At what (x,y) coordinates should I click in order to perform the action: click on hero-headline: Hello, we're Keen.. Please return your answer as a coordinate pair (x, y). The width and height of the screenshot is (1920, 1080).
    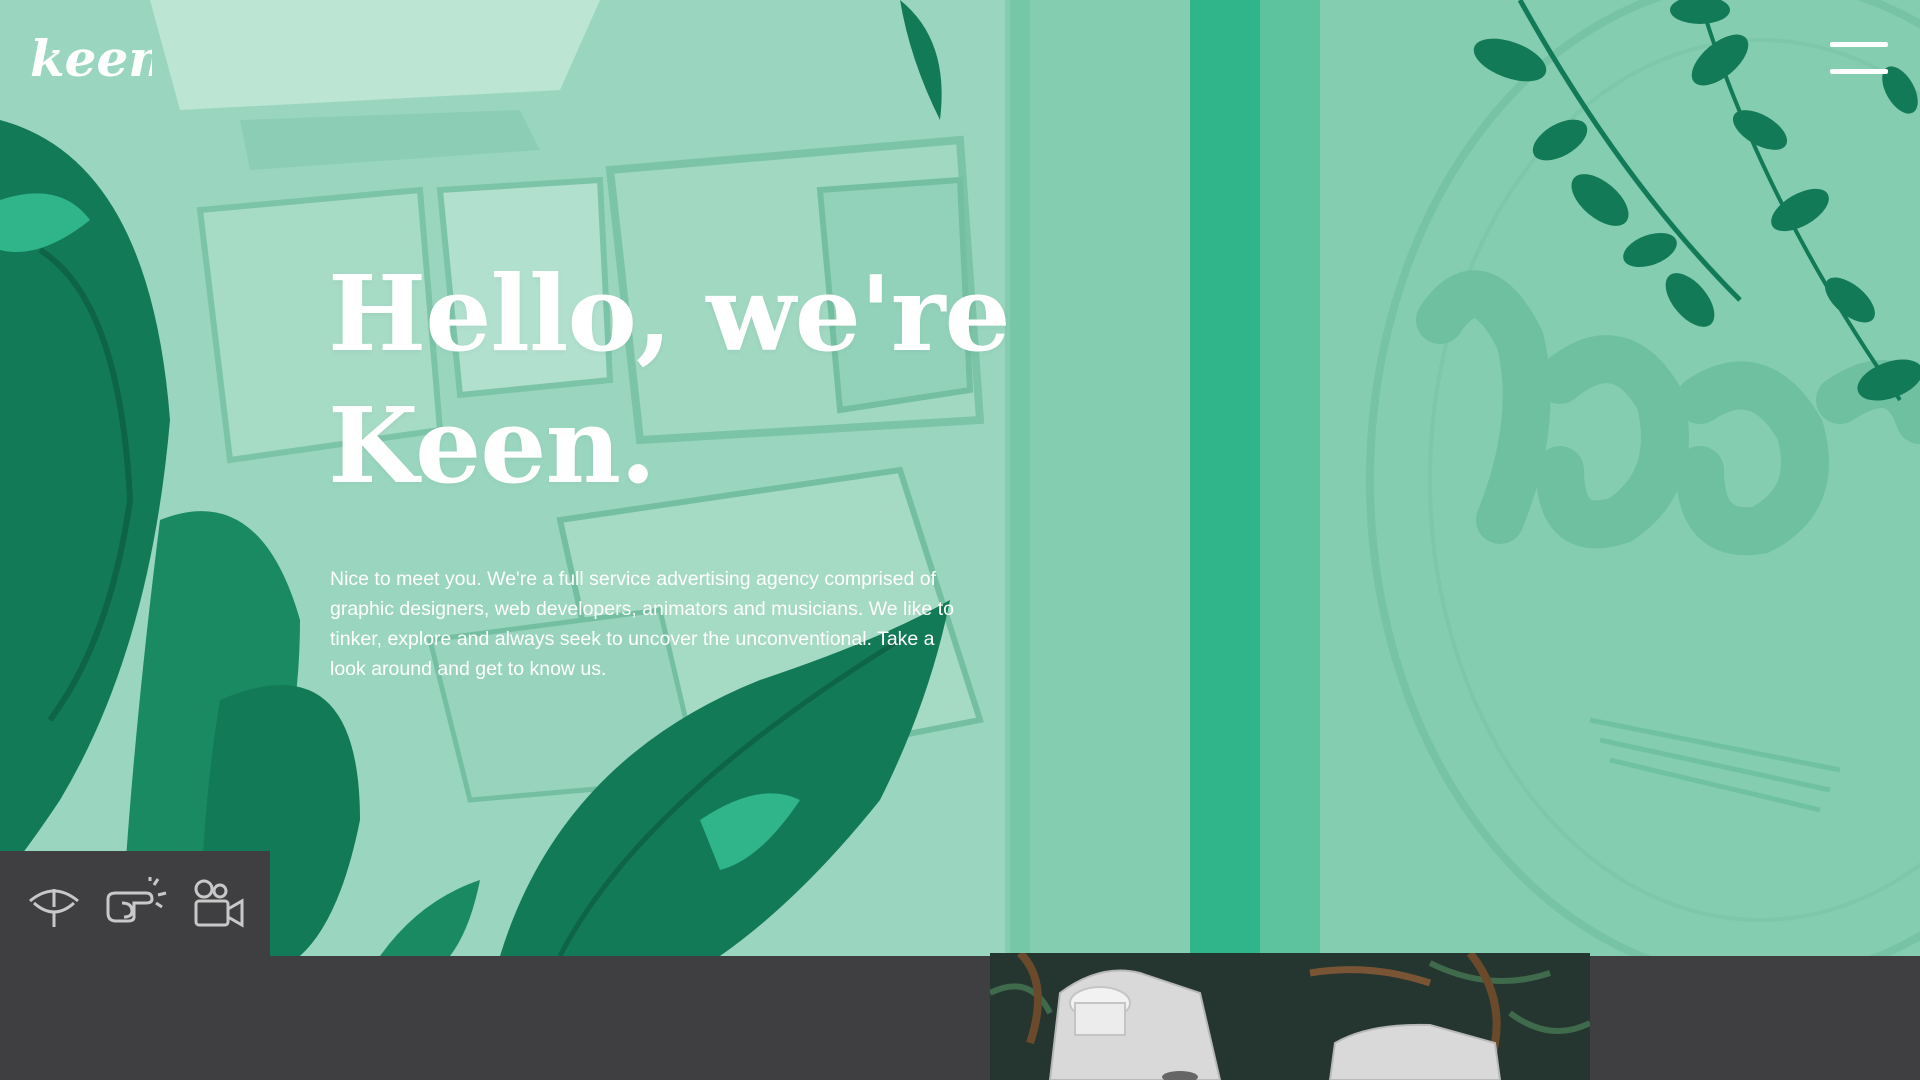
    Looking at the image, I should click on (678, 380).